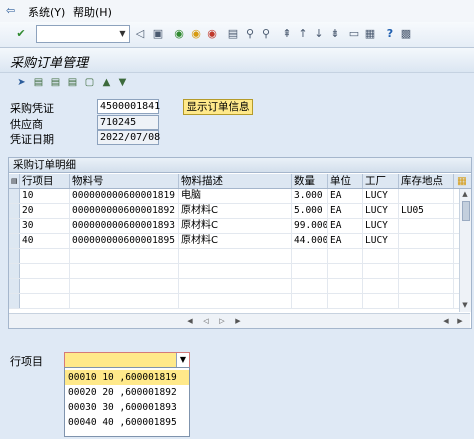 This screenshot has height=439, width=474. Describe the element at coordinates (446, 321) in the screenshot. I see `scroll-end-left-icon: ◀` at that location.